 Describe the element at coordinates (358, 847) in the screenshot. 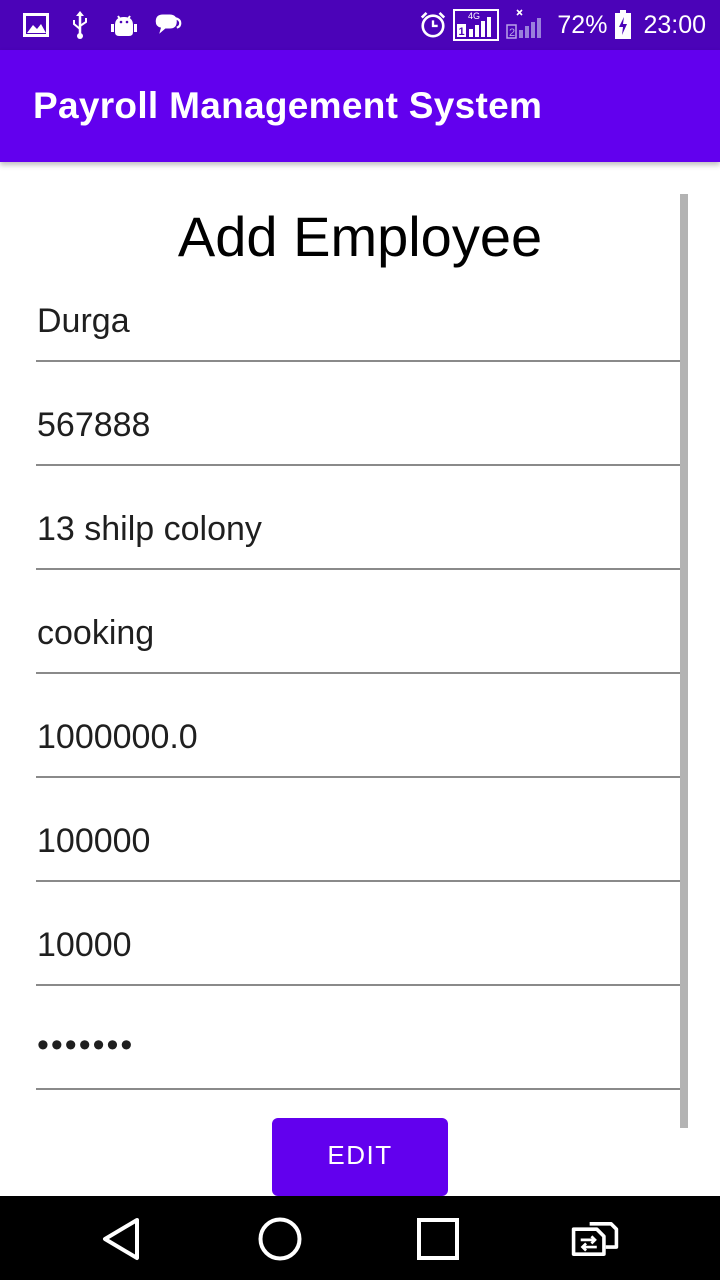

I see `allowance-field: 100000` at that location.